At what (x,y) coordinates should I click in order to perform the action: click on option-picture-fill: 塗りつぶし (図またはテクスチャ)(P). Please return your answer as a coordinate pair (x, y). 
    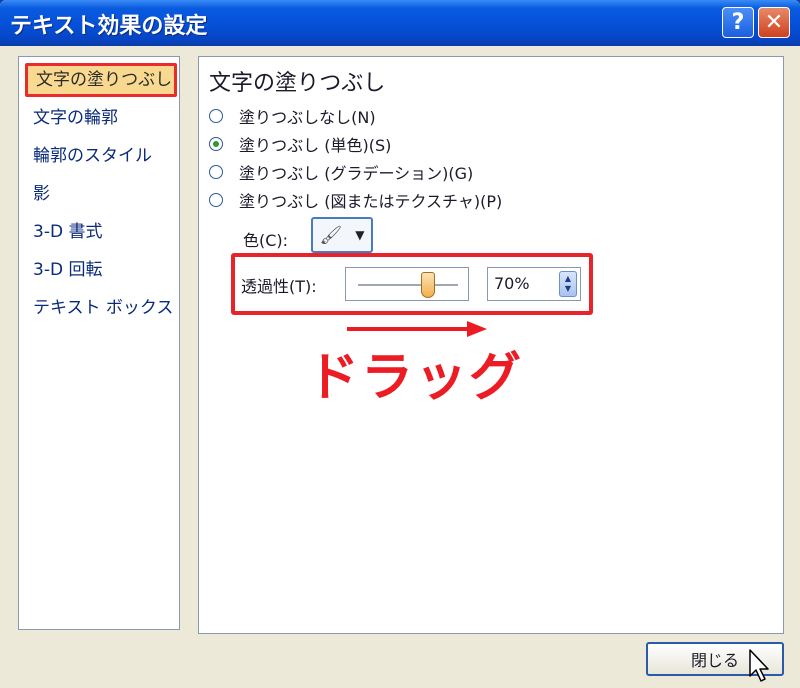
    Looking at the image, I should click on (355, 200).